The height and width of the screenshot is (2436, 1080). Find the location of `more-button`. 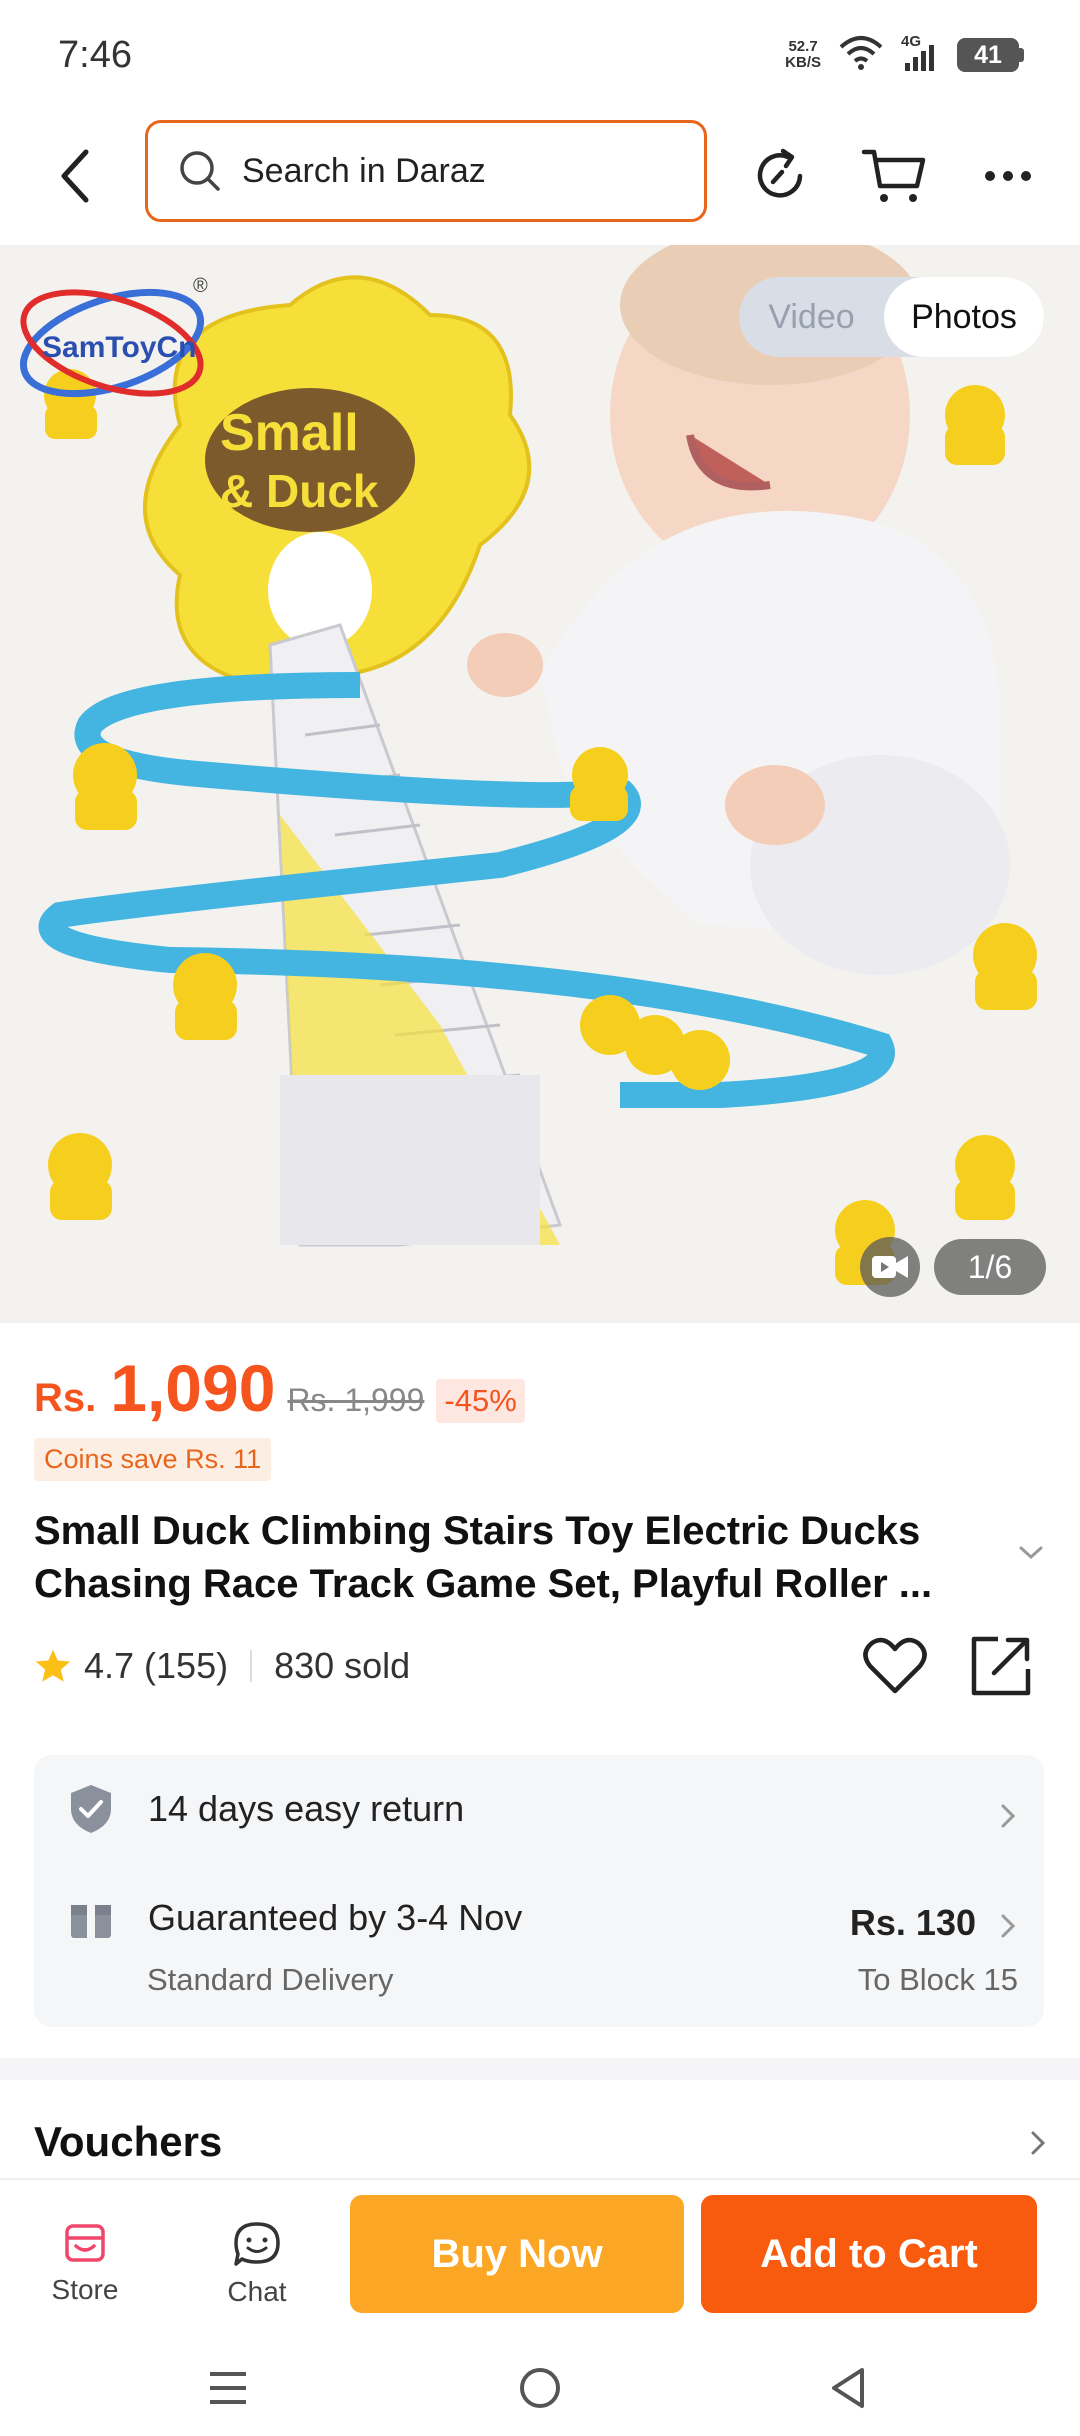

more-button is located at coordinates (1008, 176).